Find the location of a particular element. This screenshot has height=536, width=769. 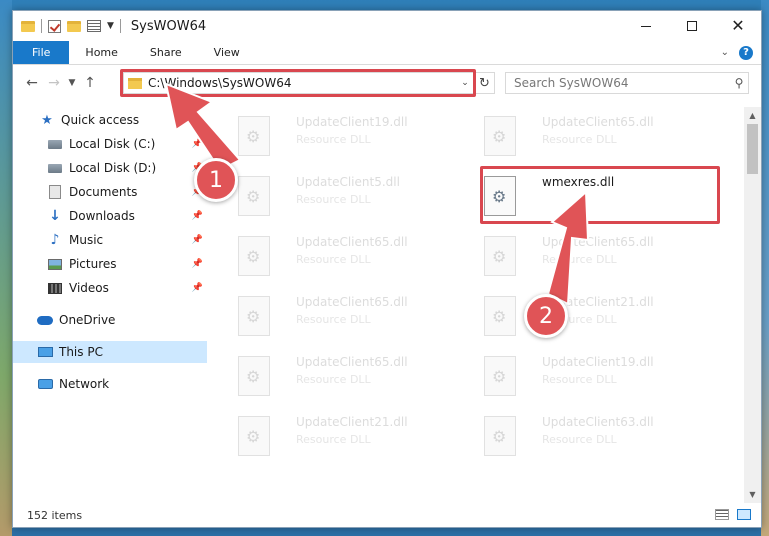

customize-toolbar-dropdown-icon: ▼ is located at coordinates (110, 26).